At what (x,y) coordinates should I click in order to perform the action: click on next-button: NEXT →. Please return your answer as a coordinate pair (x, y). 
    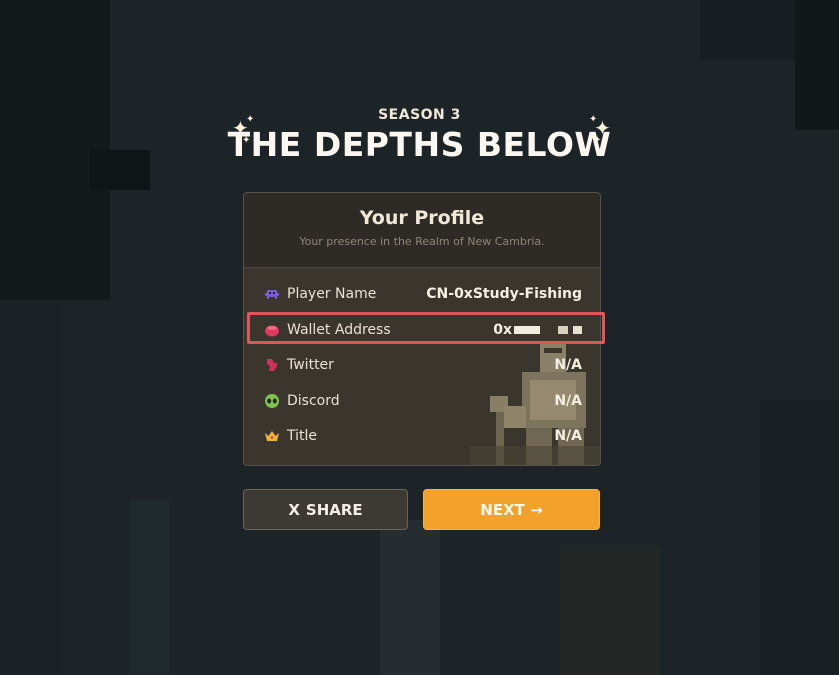
    Looking at the image, I should click on (511, 509).